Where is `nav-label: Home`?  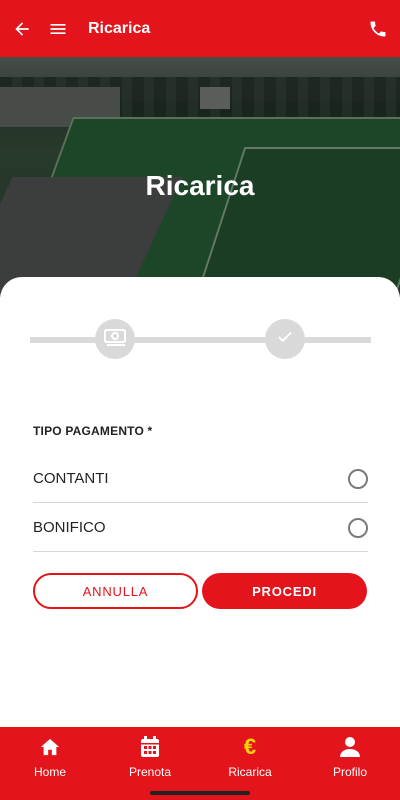 nav-label: Home is located at coordinates (49, 772).